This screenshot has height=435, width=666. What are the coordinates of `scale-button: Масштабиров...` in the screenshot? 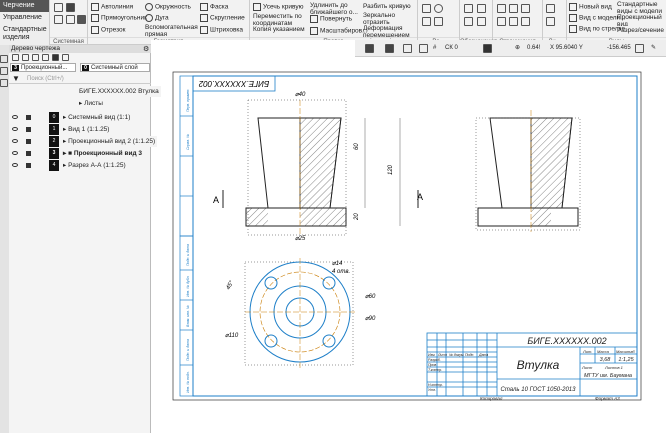 It's located at (339, 31).